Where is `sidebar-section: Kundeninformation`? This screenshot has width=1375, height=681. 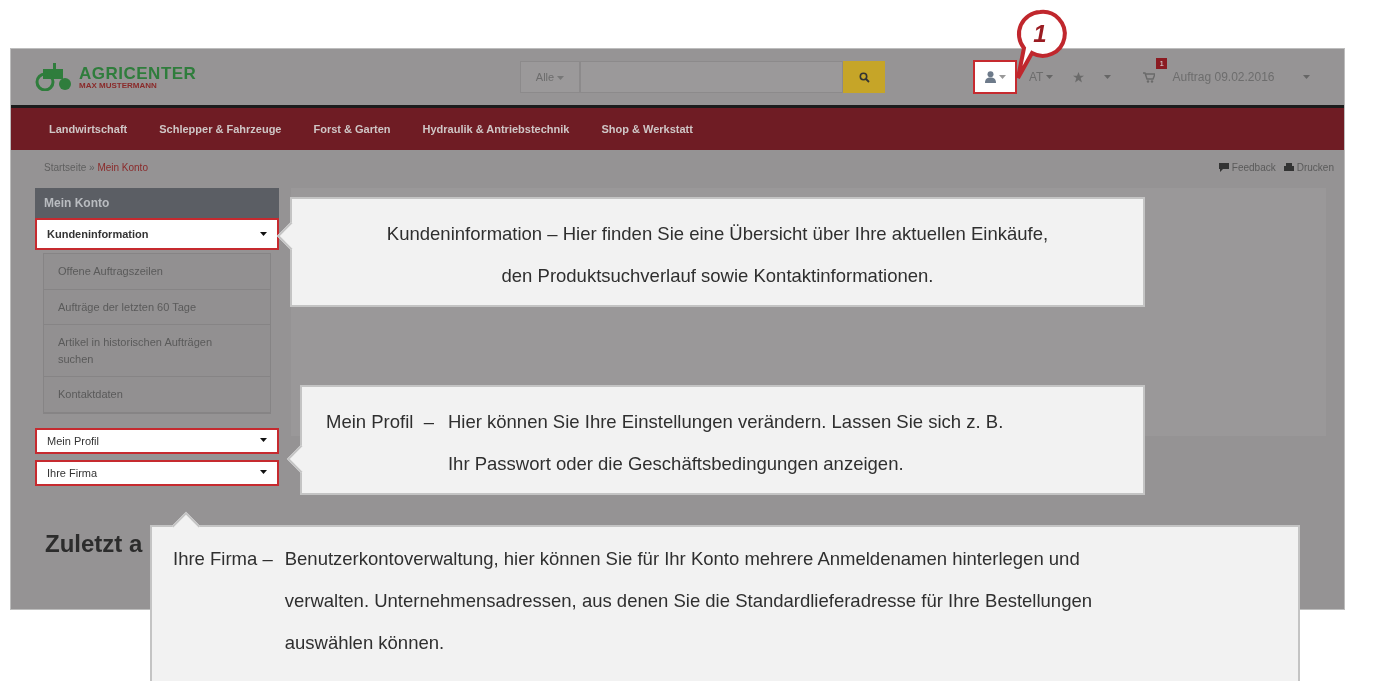 sidebar-section: Kundeninformation is located at coordinates (157, 234).